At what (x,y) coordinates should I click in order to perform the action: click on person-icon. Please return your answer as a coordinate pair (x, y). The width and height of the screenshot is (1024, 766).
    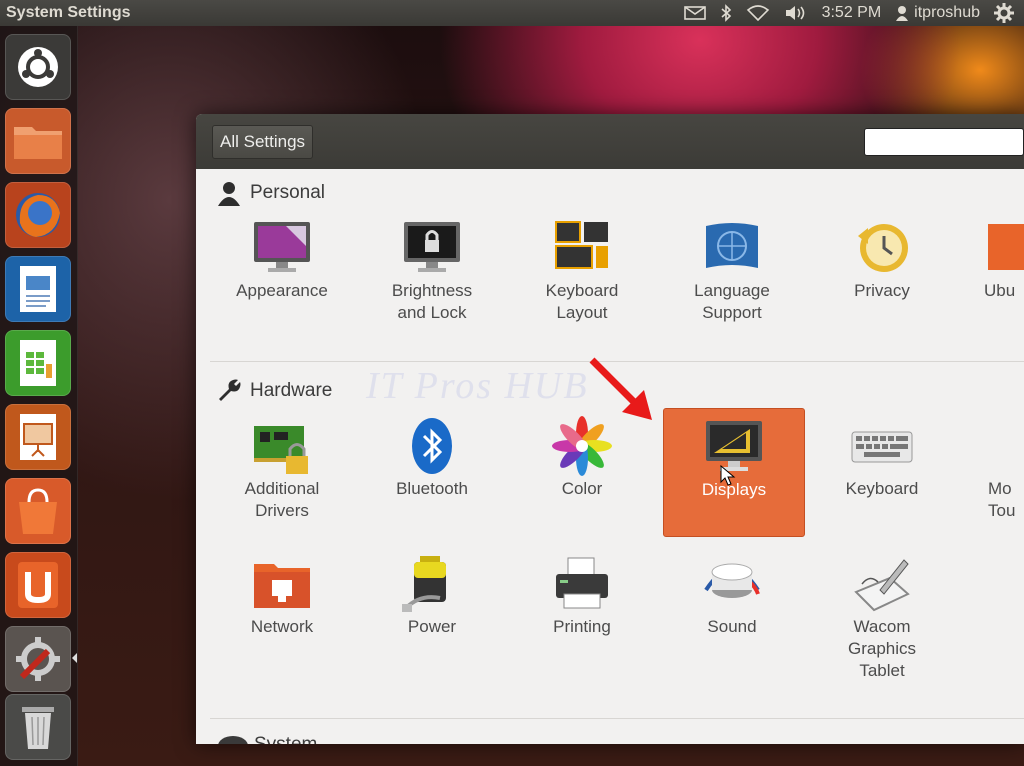
    Looking at the image, I should click on (229, 194).